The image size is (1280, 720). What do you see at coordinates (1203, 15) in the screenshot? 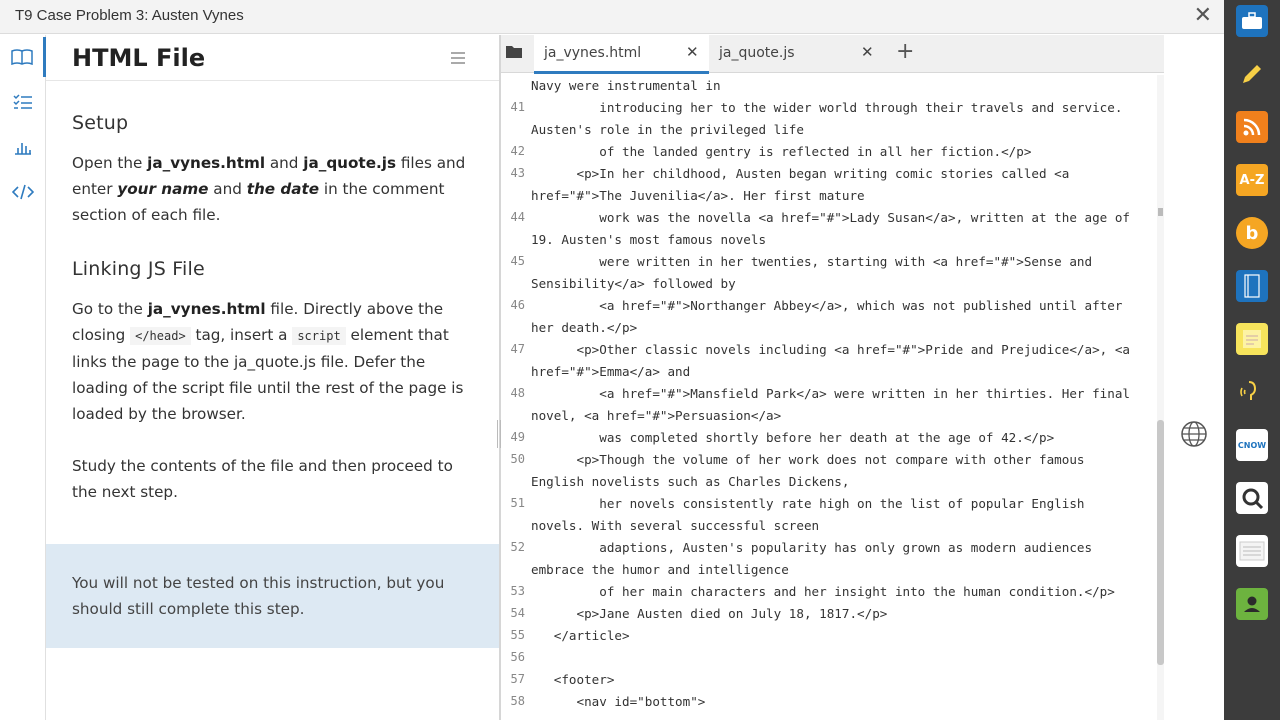
I see `close-icon: ✕` at bounding box center [1203, 15].